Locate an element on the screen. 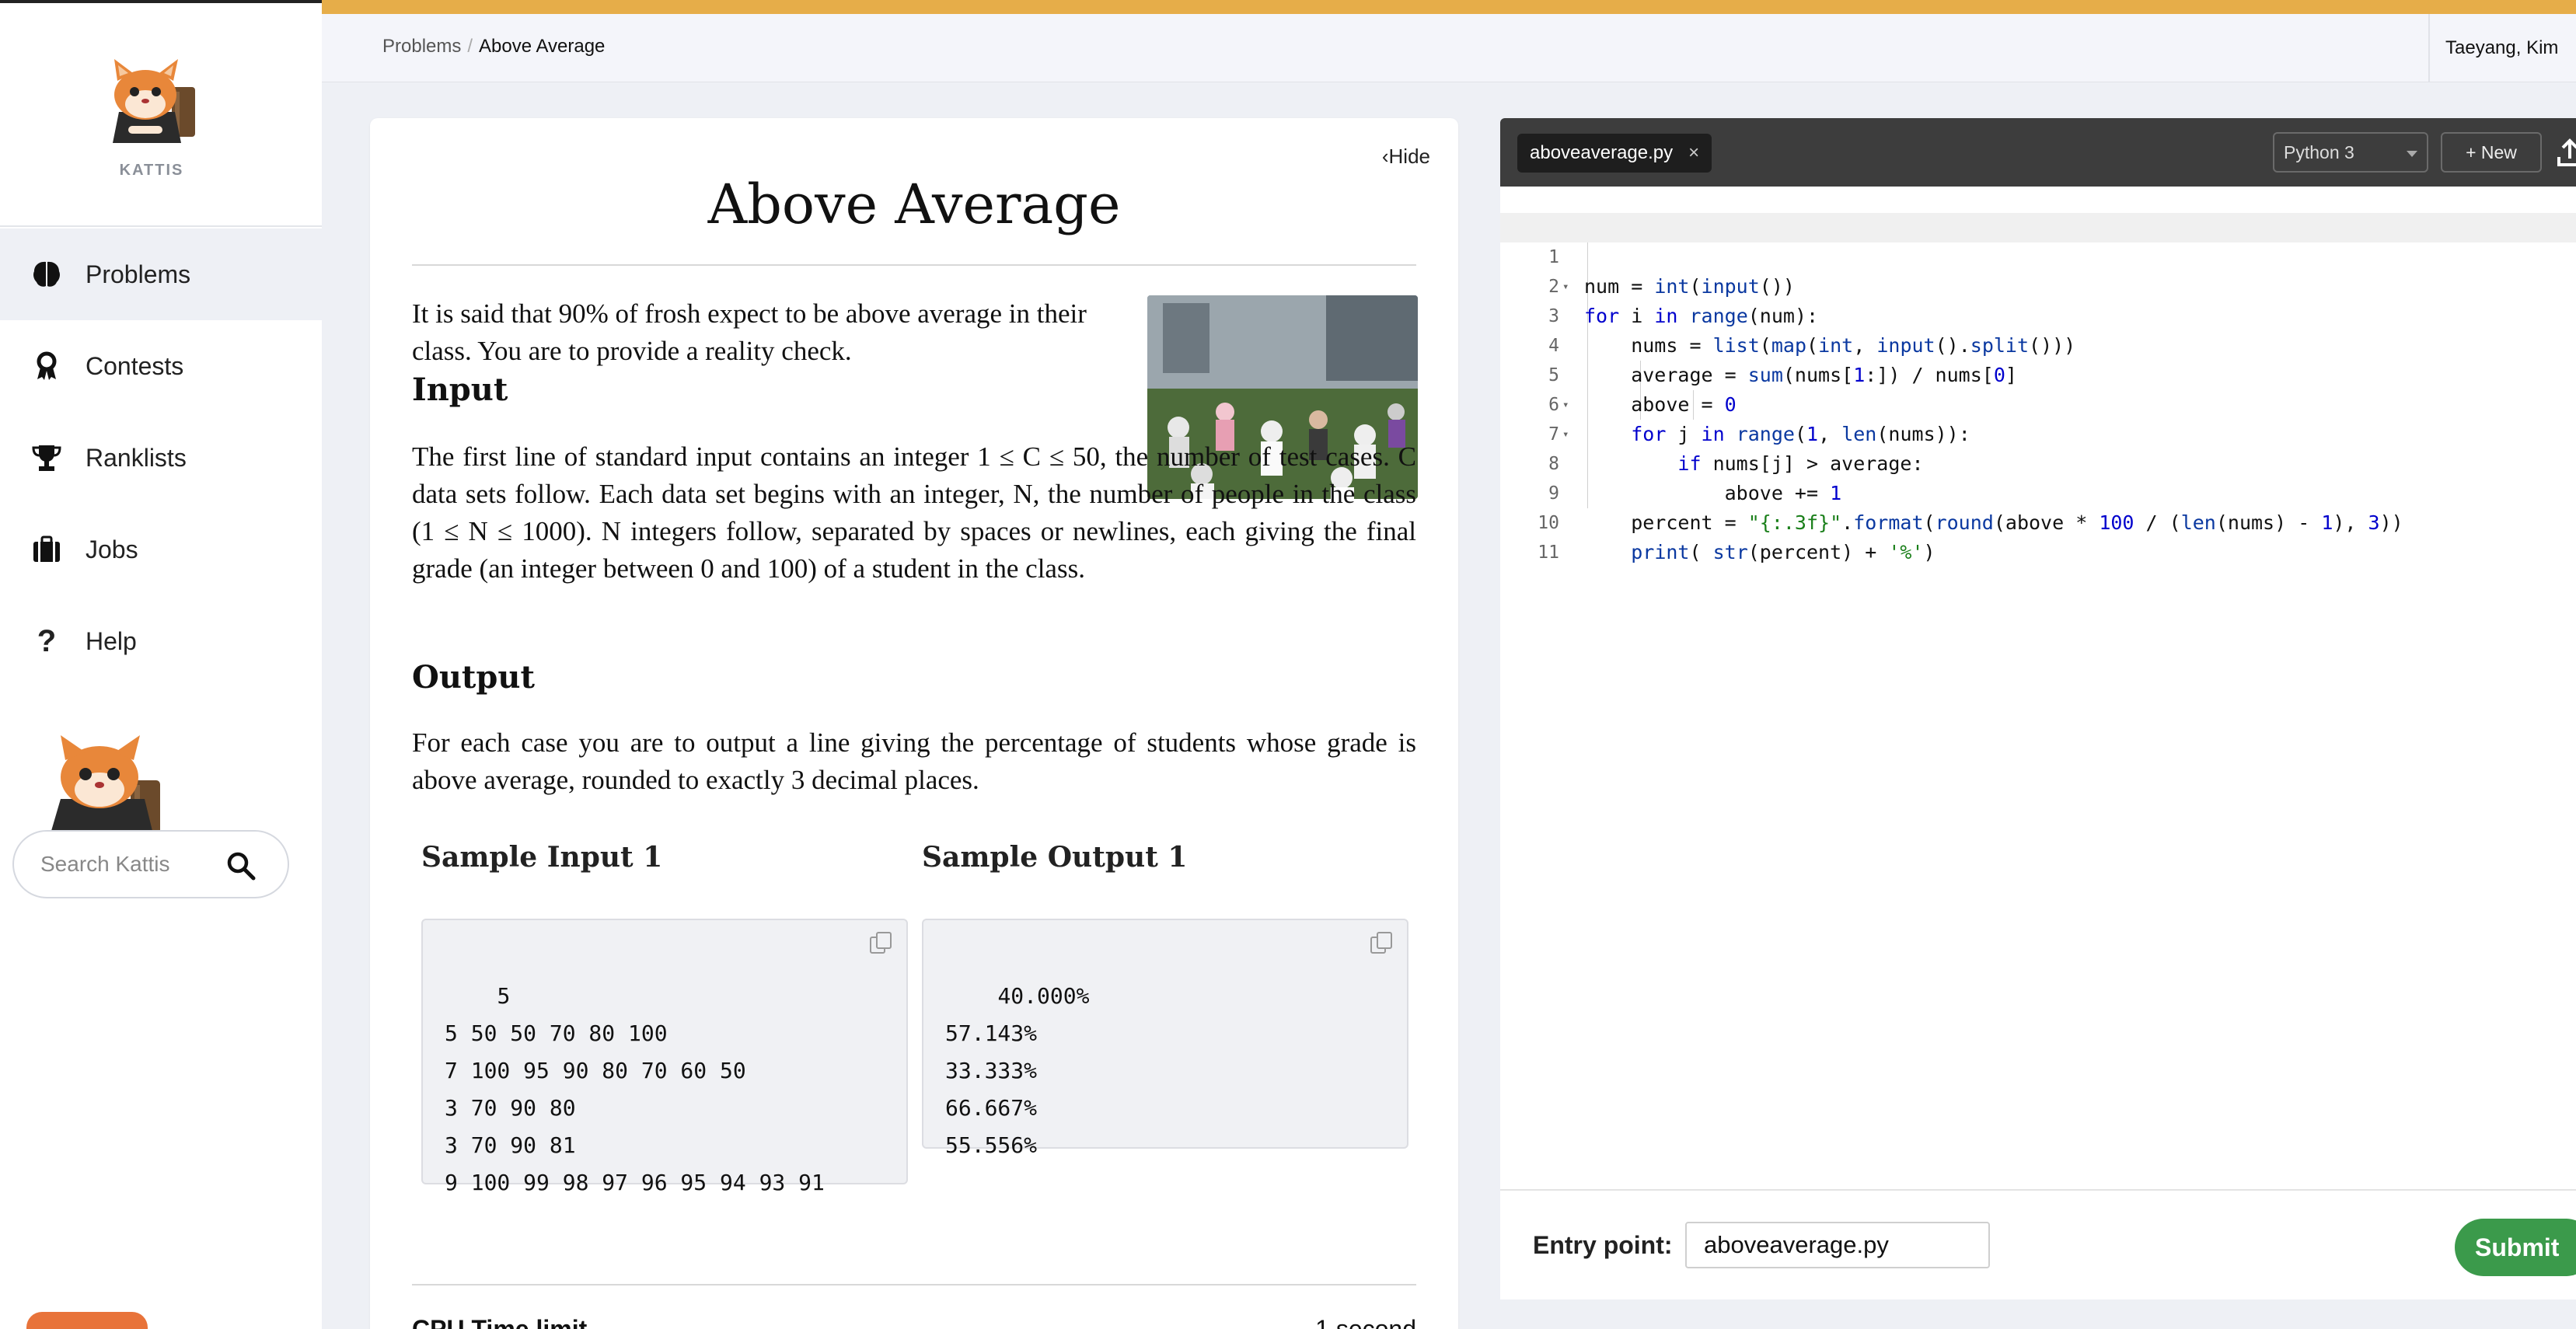  sample-output-heading: Sample Output 1 is located at coordinates (1055, 857).